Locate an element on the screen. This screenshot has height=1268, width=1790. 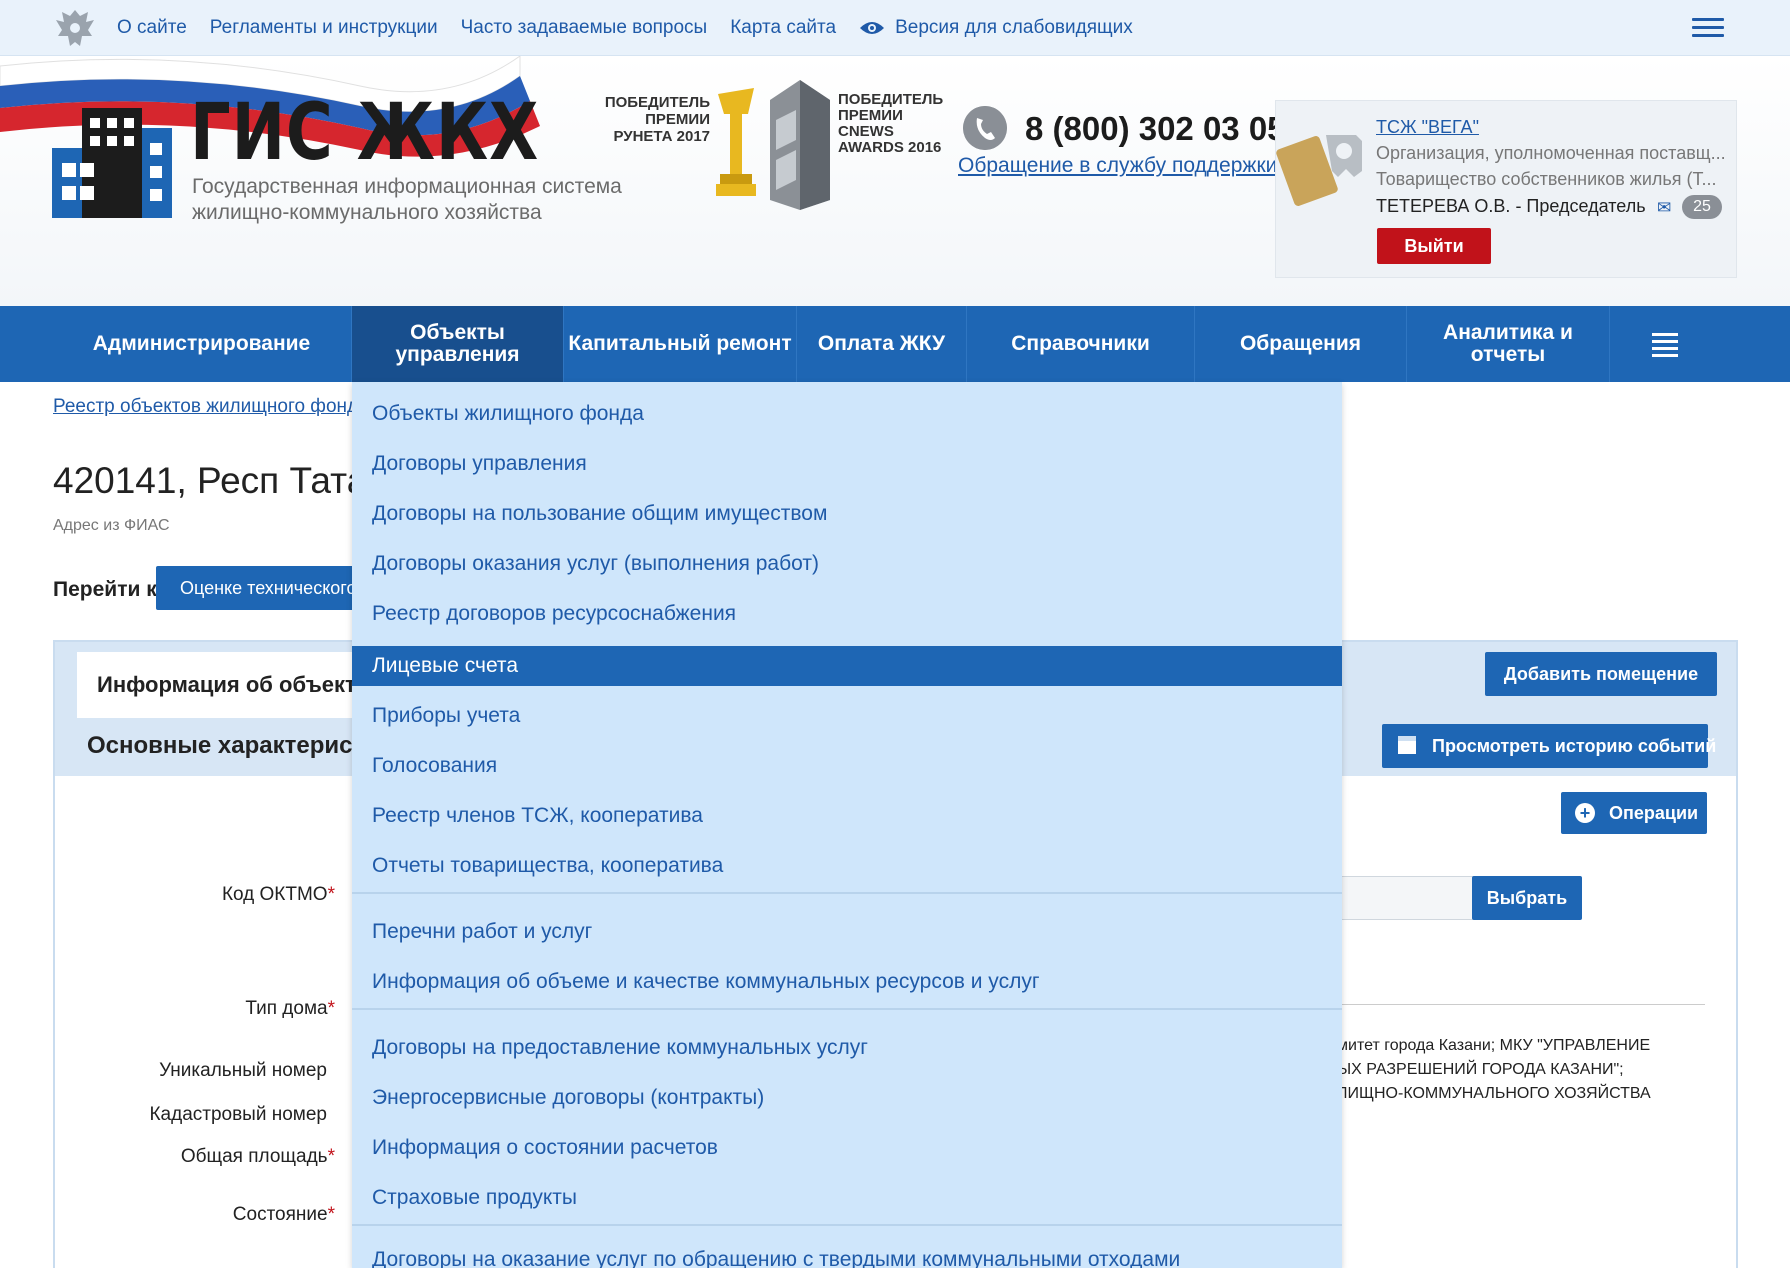
messages-count-badge: 25 is located at coordinates (1702, 207).